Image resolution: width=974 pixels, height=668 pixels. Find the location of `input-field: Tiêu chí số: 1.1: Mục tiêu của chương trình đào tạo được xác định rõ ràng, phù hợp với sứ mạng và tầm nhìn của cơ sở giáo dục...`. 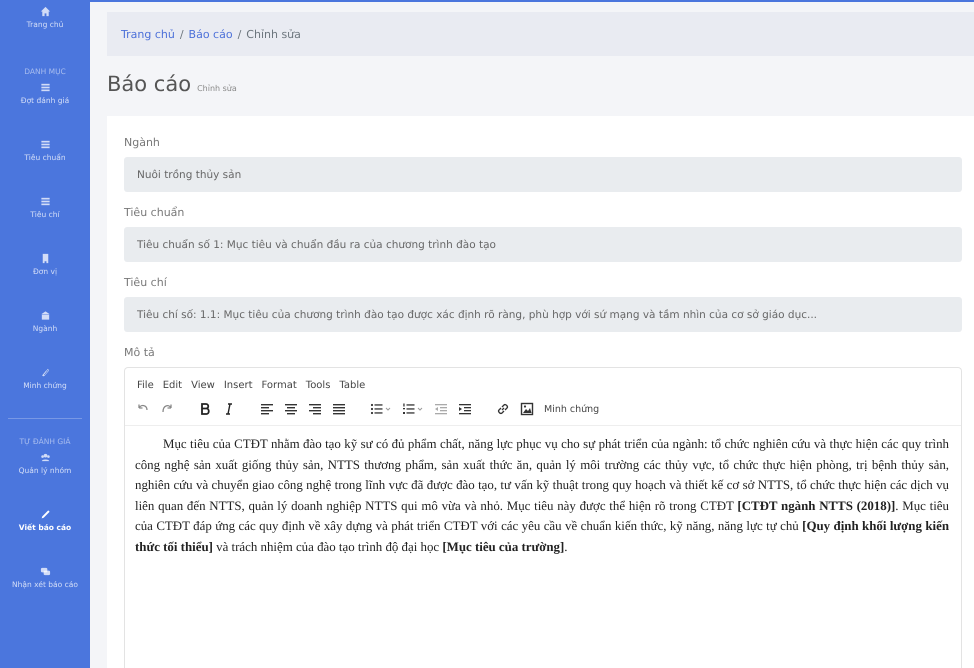

input-field: Tiêu chí số: 1.1: Mục tiêu của chương trình đào tạo được xác định rõ ràng, phù hợp với sứ mạng và tầm nhìn của cơ sở giáo dục... is located at coordinates (543, 314).